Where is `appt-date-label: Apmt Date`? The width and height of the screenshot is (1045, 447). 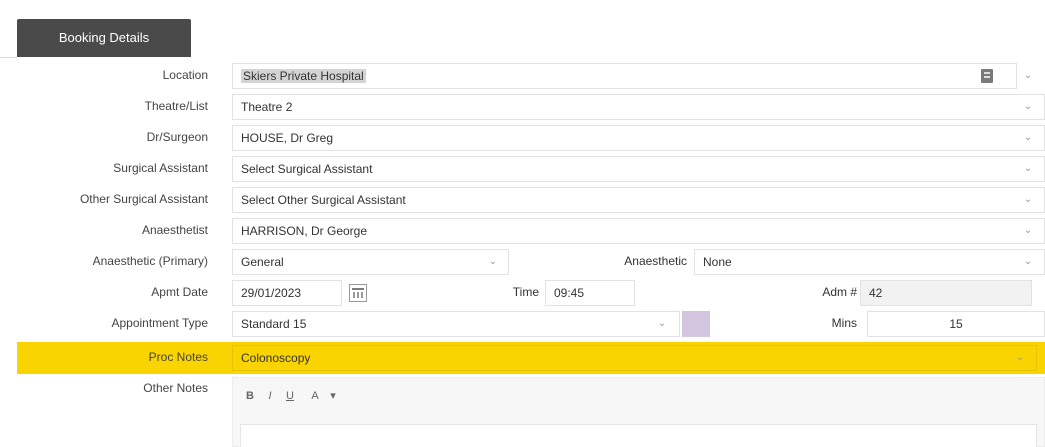 appt-date-label: Apmt Date is located at coordinates (179, 292).